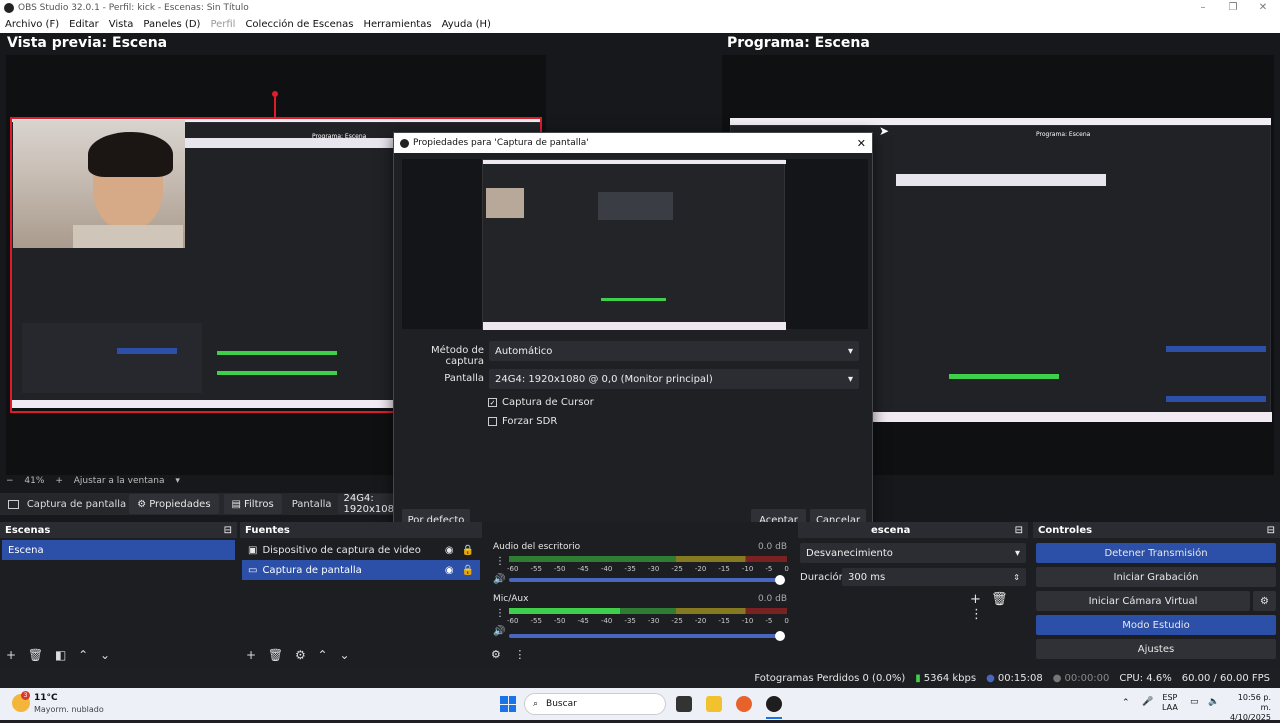 The image size is (1280, 723). I want to click on add-source-icon: +, so click(251, 655).